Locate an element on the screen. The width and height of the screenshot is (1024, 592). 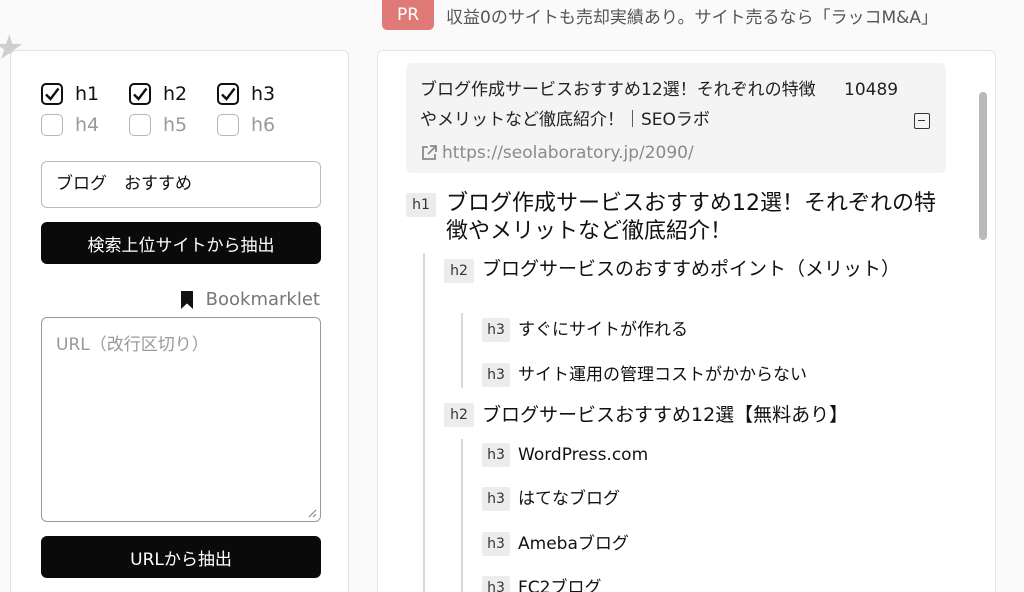
filter-h6: h6 is located at coordinates (261, 125).